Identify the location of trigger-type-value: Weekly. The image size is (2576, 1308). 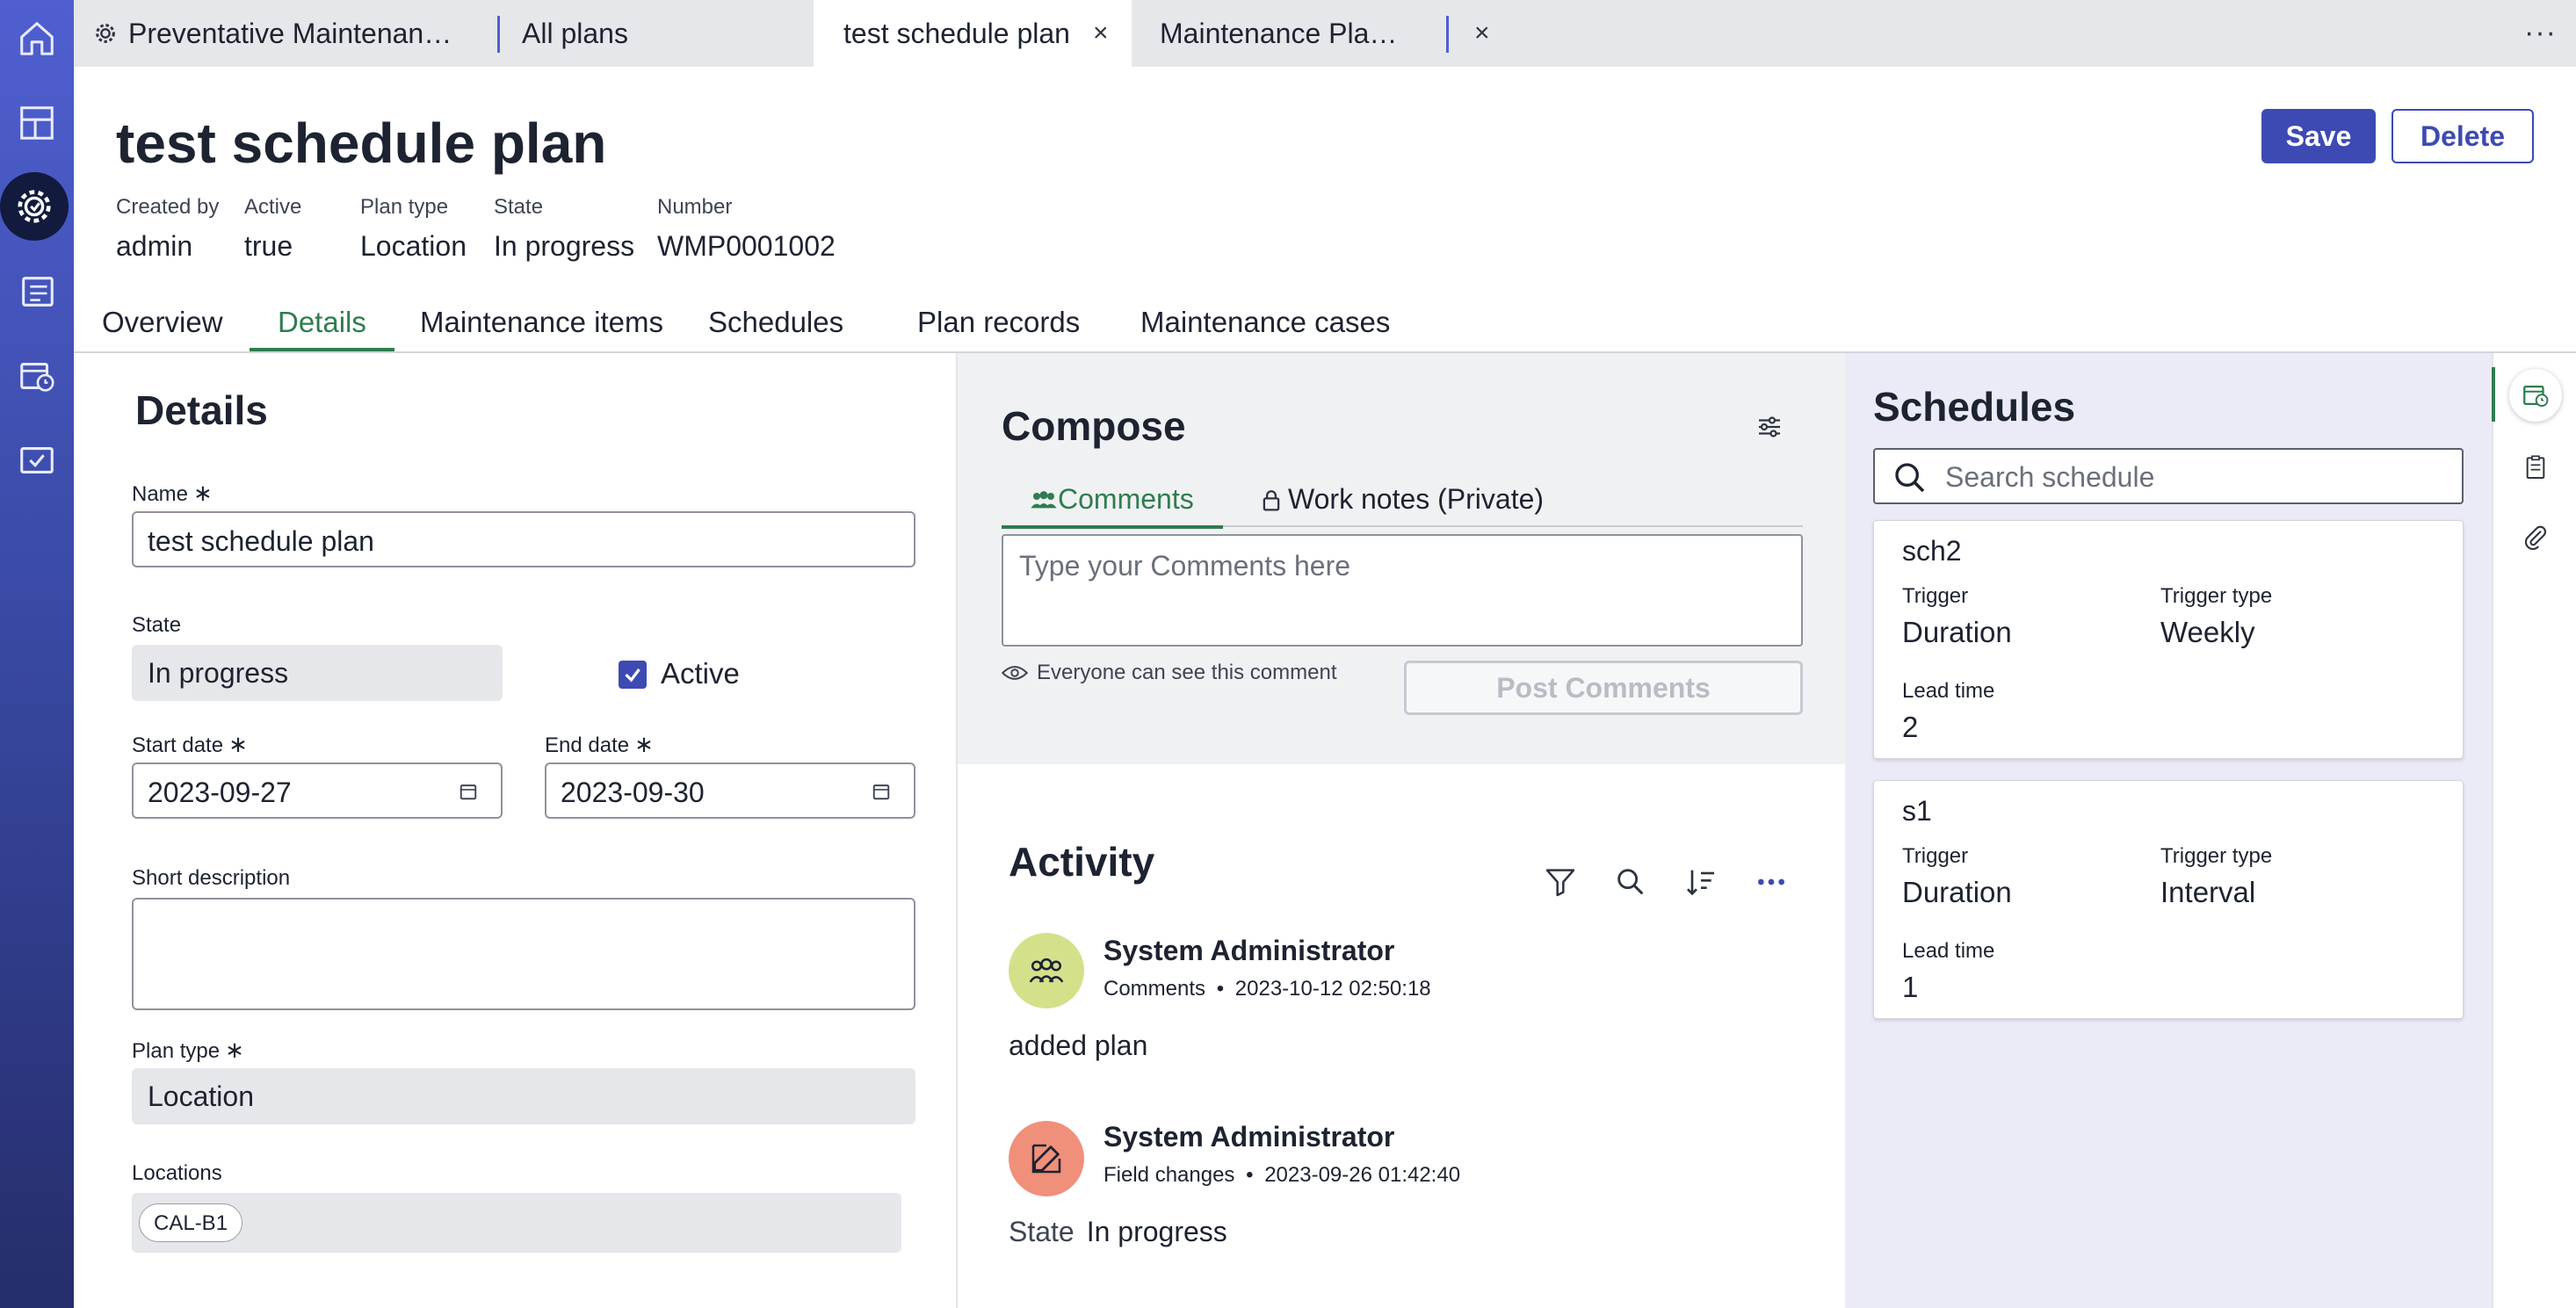
(2207, 632).